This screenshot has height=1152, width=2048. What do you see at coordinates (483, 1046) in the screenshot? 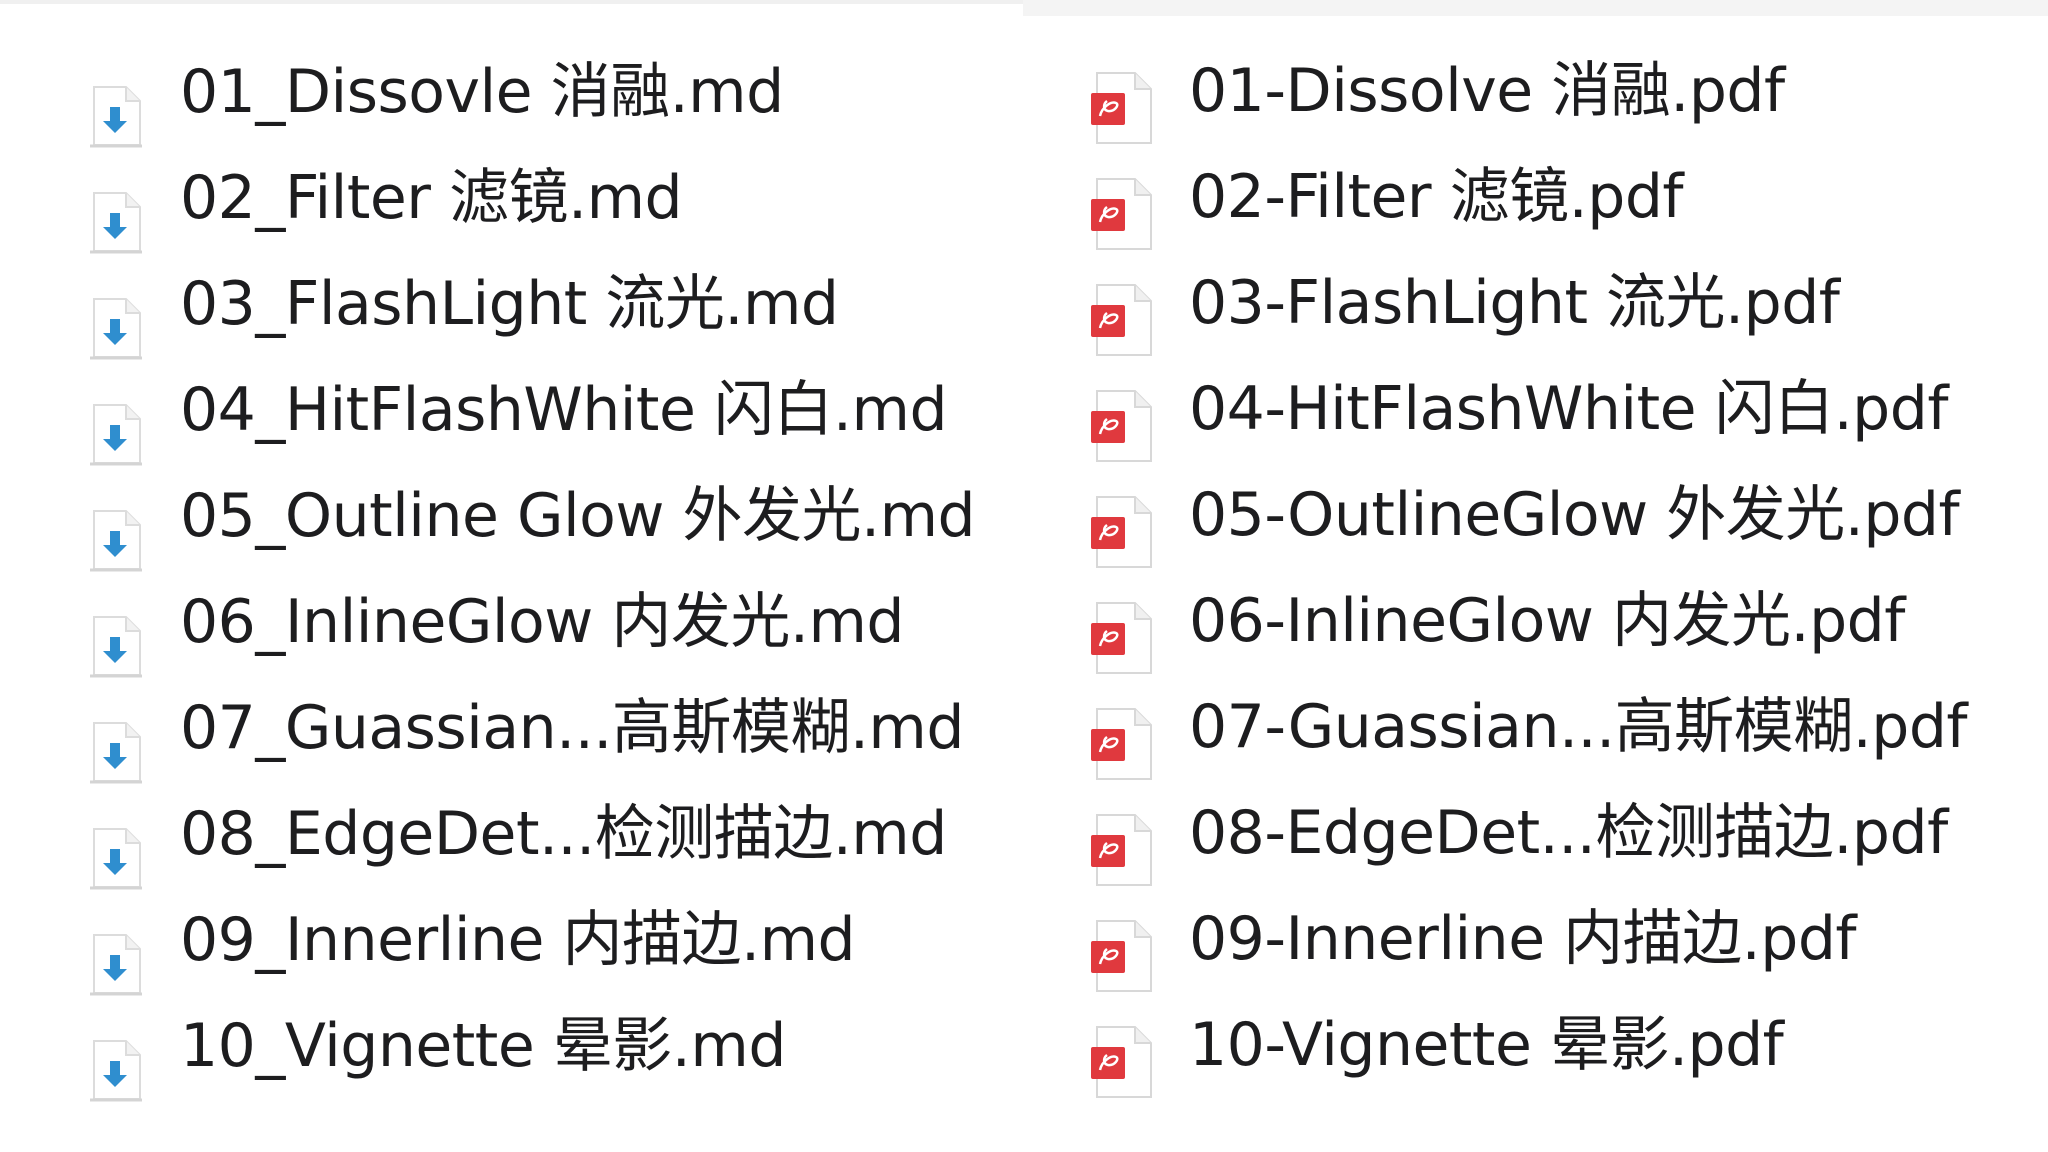
I see `file-name: 10_Vignette 晕影.md` at bounding box center [483, 1046].